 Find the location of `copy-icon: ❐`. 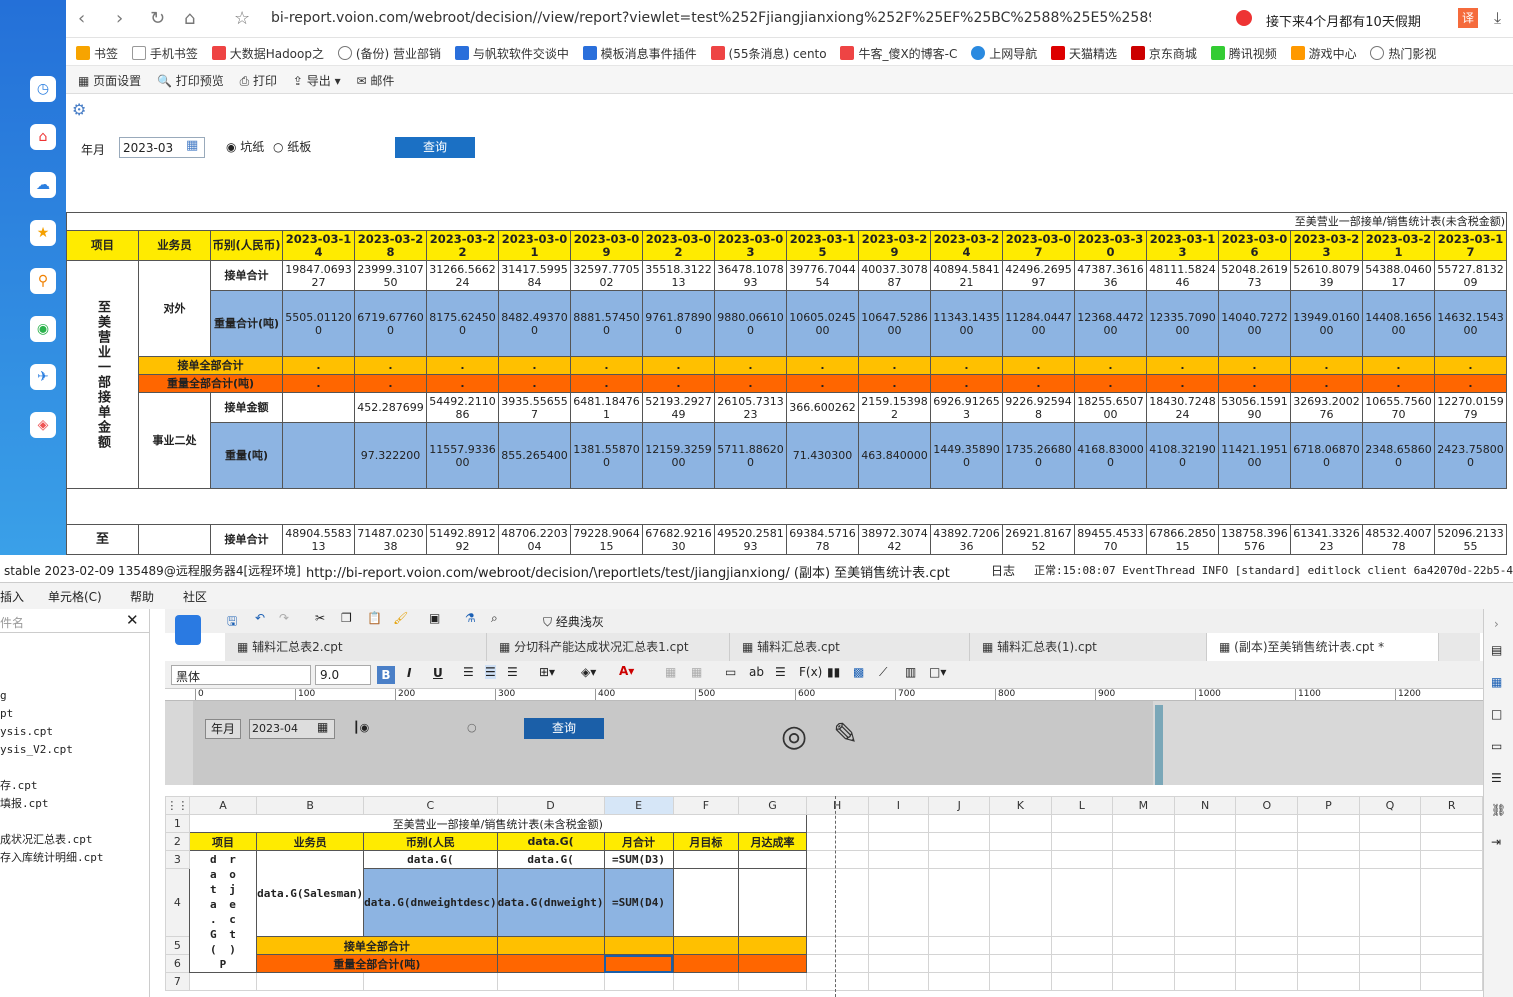

copy-icon: ❐ is located at coordinates (346, 618).